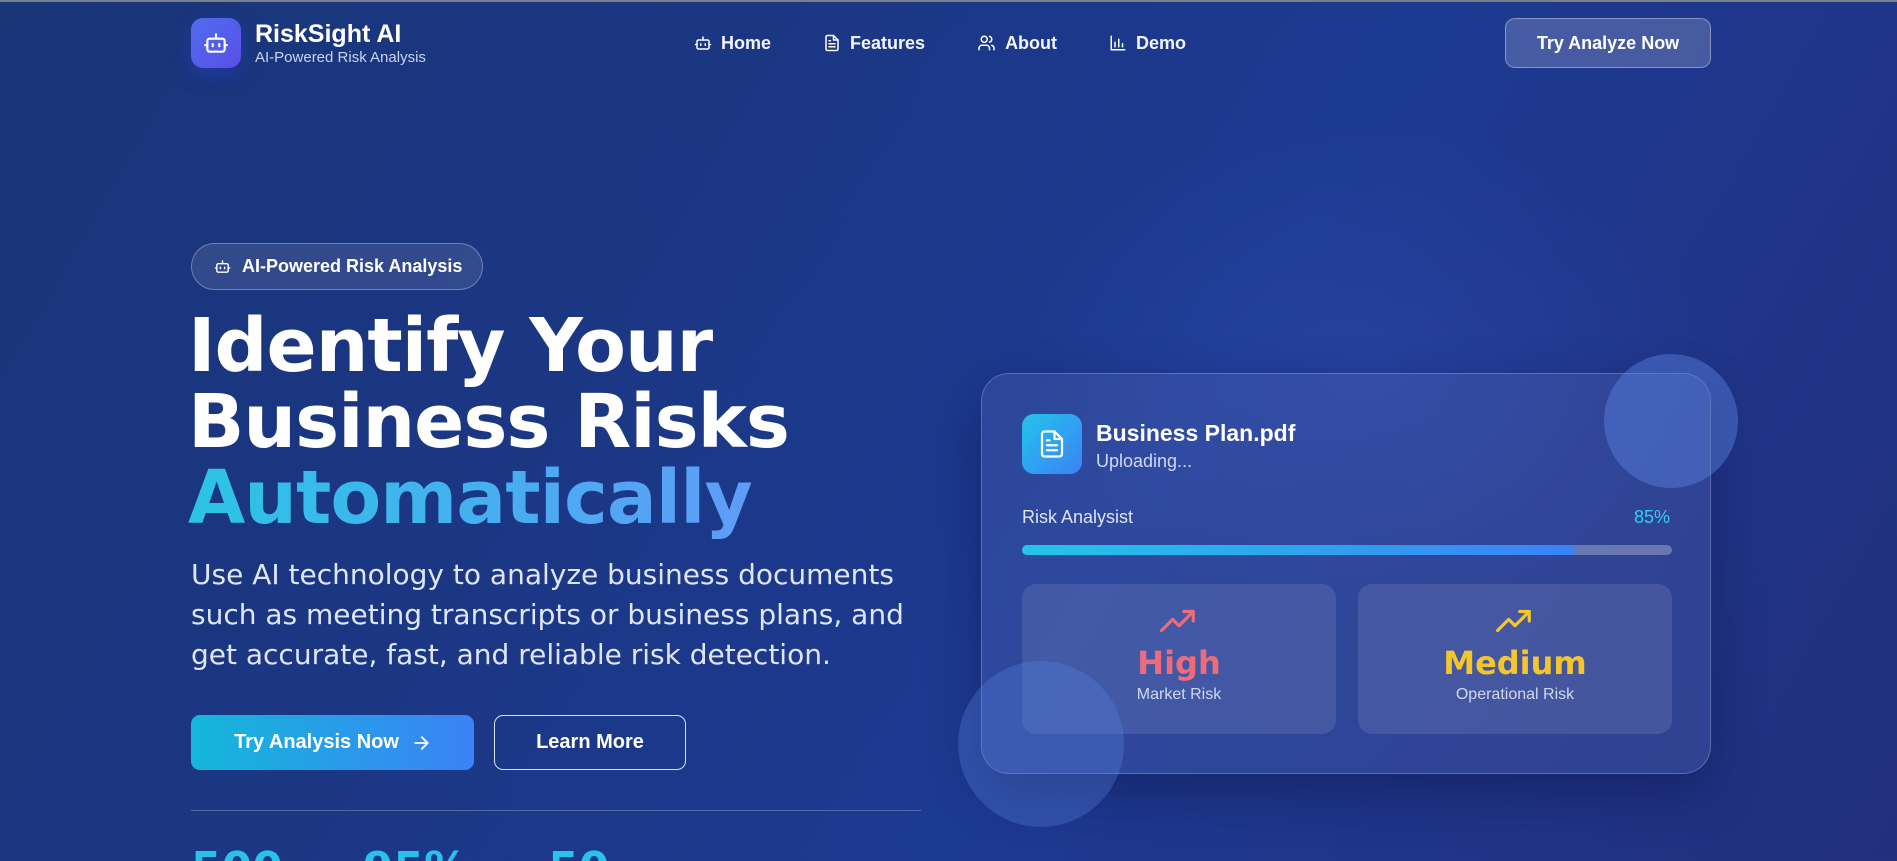 This screenshot has width=1897, height=861. I want to click on main-menu: Home Features About Demo, so click(966, 43).